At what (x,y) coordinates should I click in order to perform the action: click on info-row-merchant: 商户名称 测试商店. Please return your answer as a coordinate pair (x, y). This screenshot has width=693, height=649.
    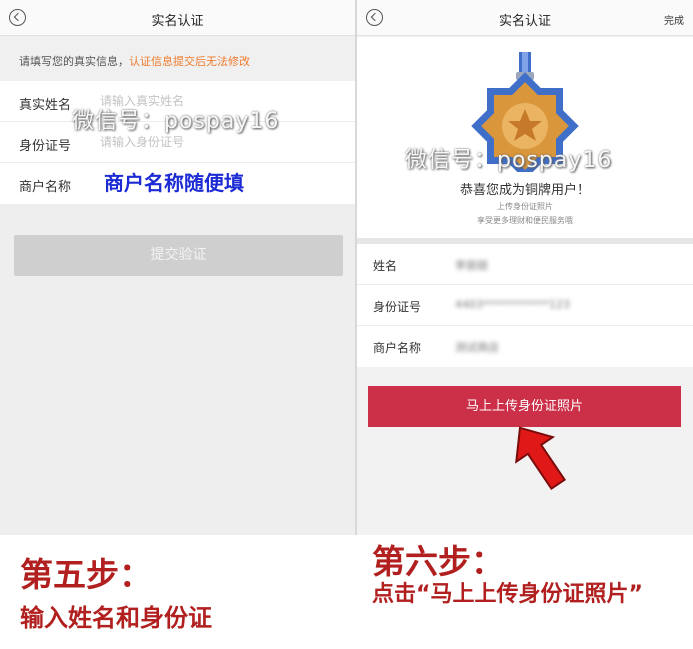
    Looking at the image, I should click on (525, 346).